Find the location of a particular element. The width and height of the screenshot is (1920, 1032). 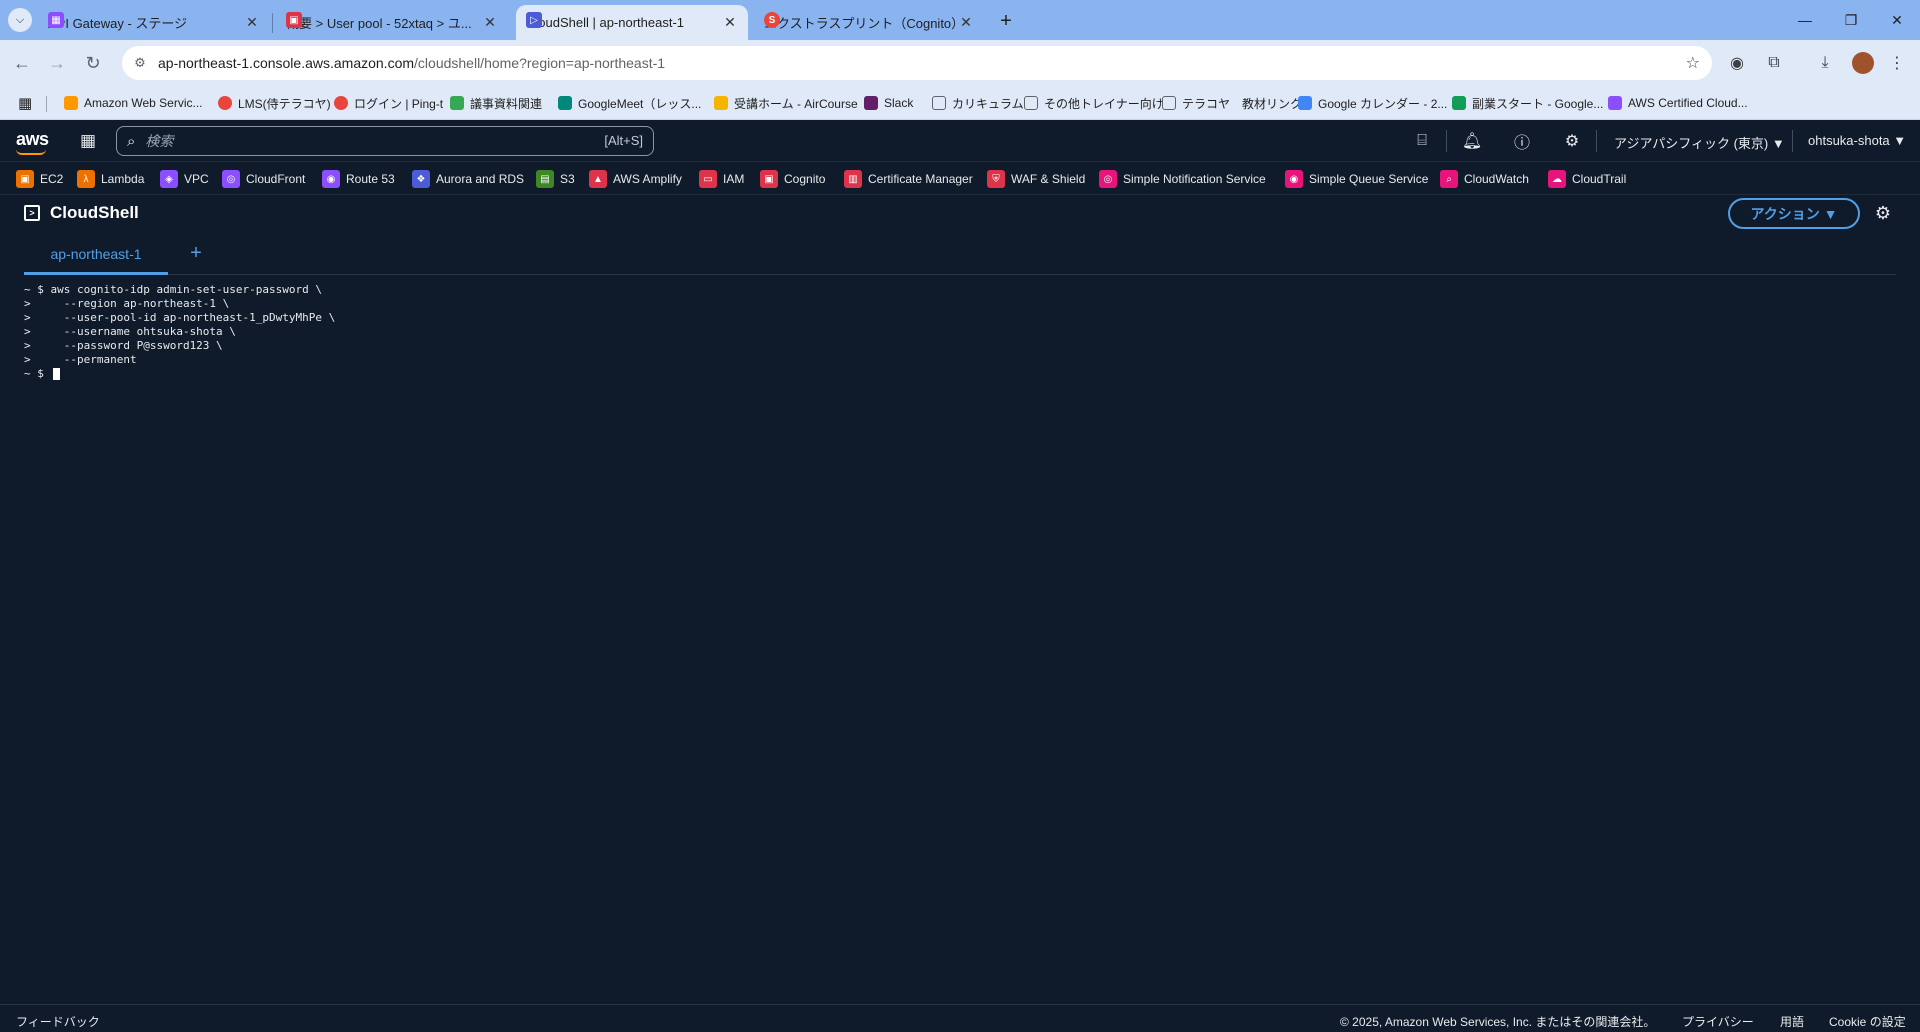

sns-icon: ◎ is located at coordinates (1108, 179).